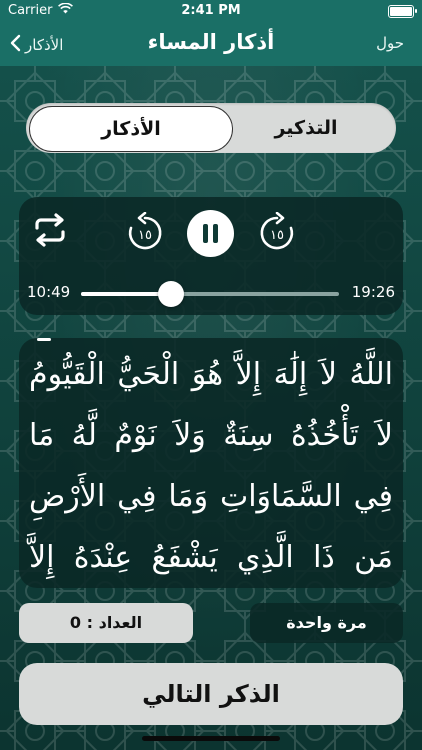 This screenshot has width=422, height=750. I want to click on pause-button, so click(210, 233).